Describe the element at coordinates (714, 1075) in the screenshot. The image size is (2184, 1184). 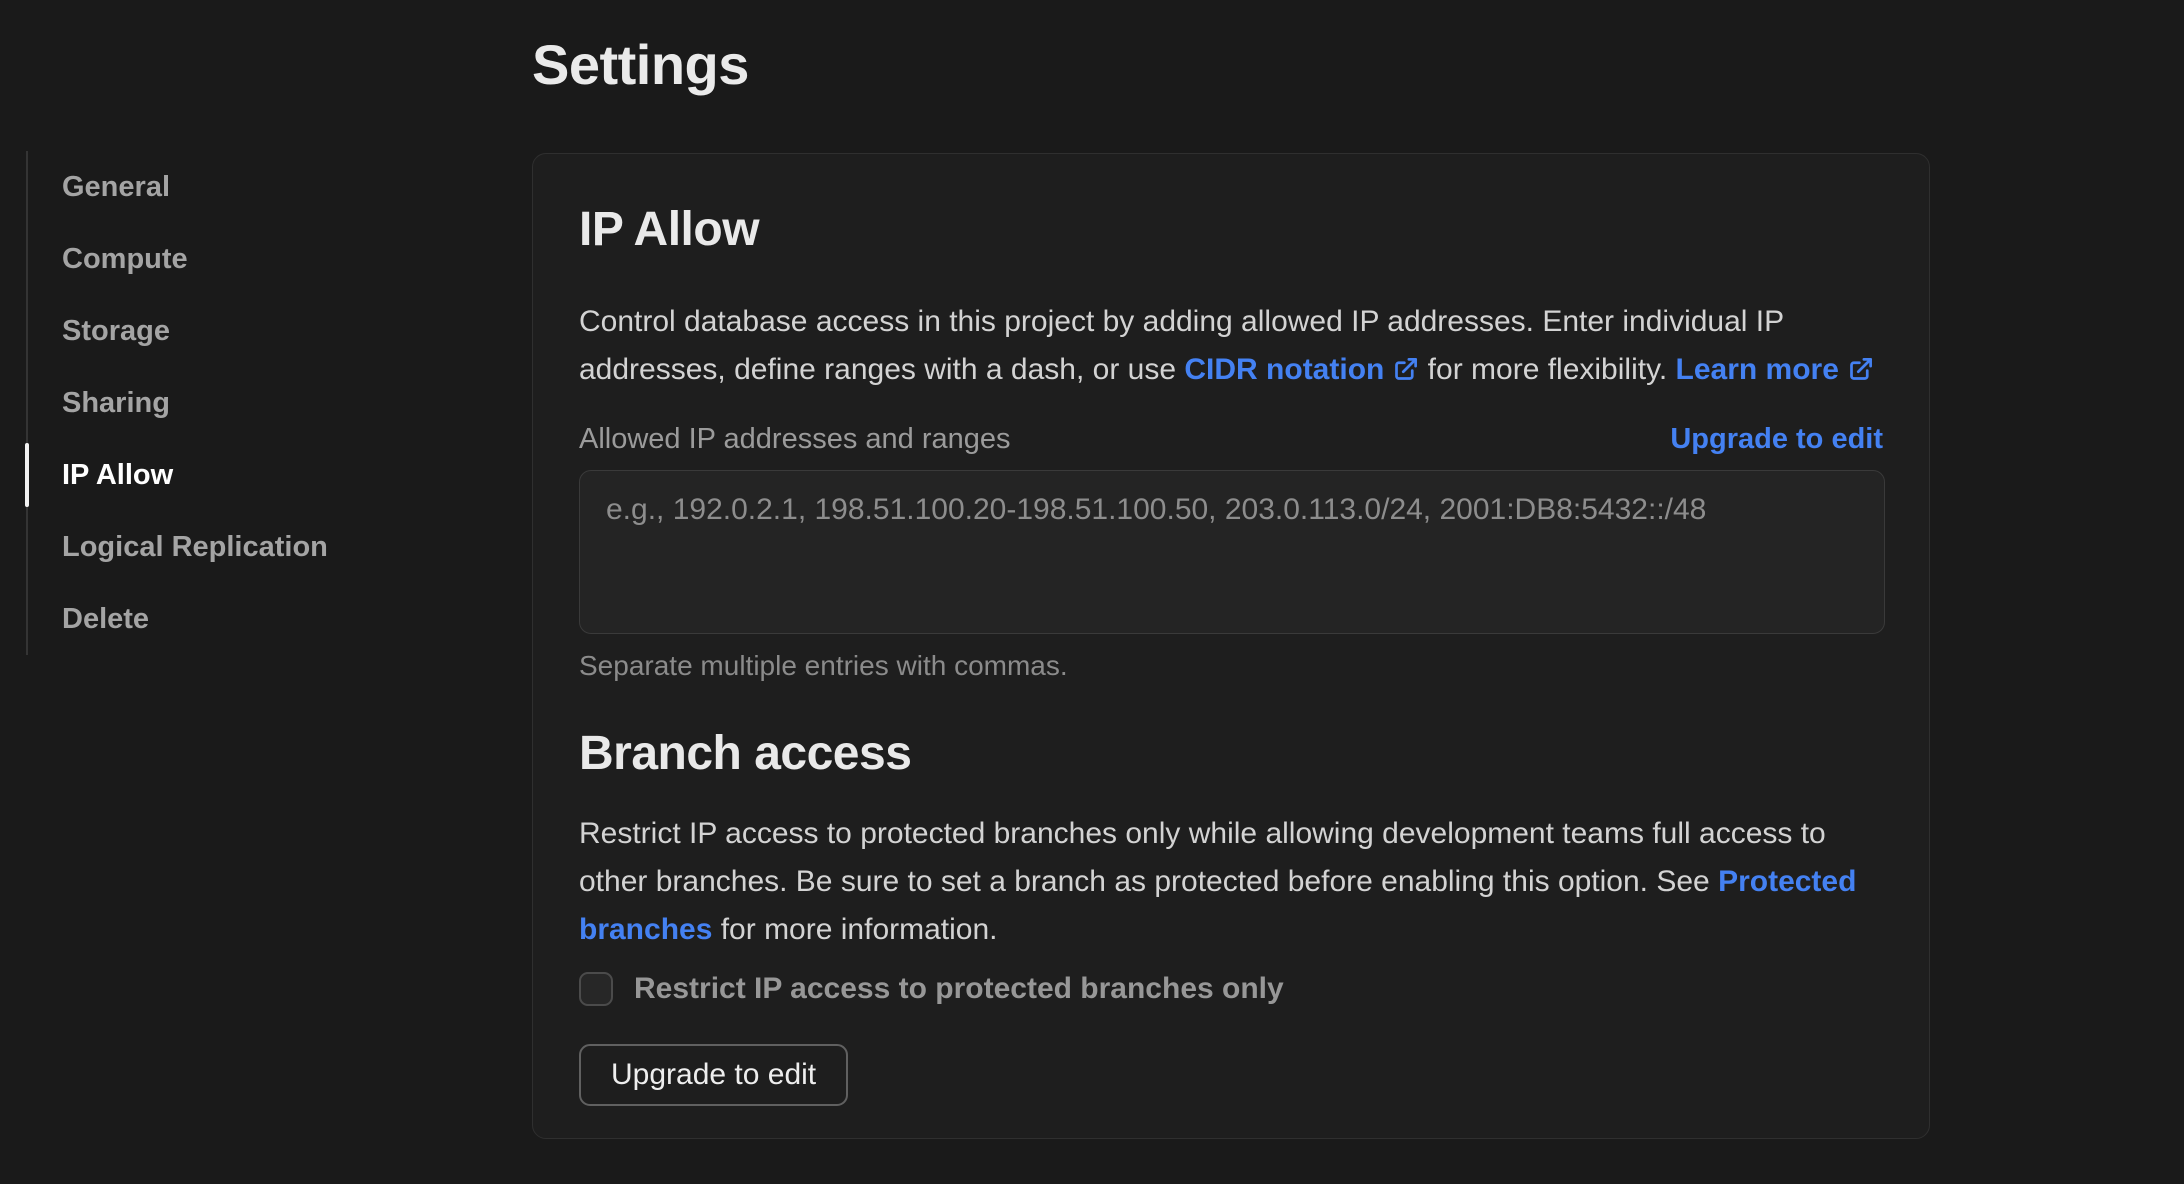
I see `upgrade-to-edit-button: Upgrade to edit` at that location.